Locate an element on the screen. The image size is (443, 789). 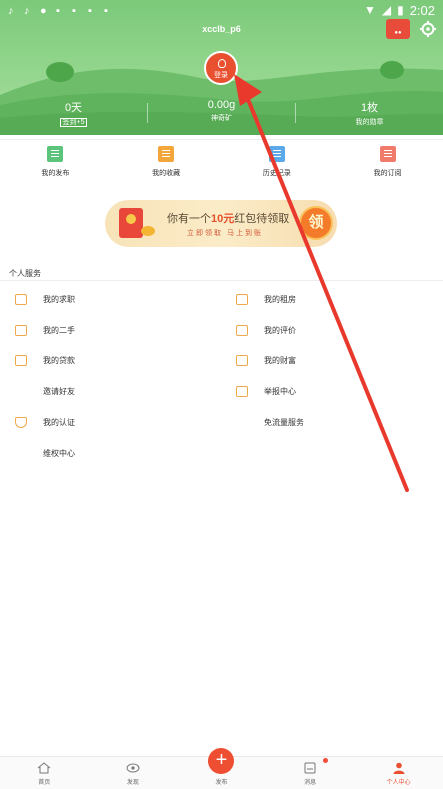
stat-value: 0.00g is located at coordinates (221, 105).